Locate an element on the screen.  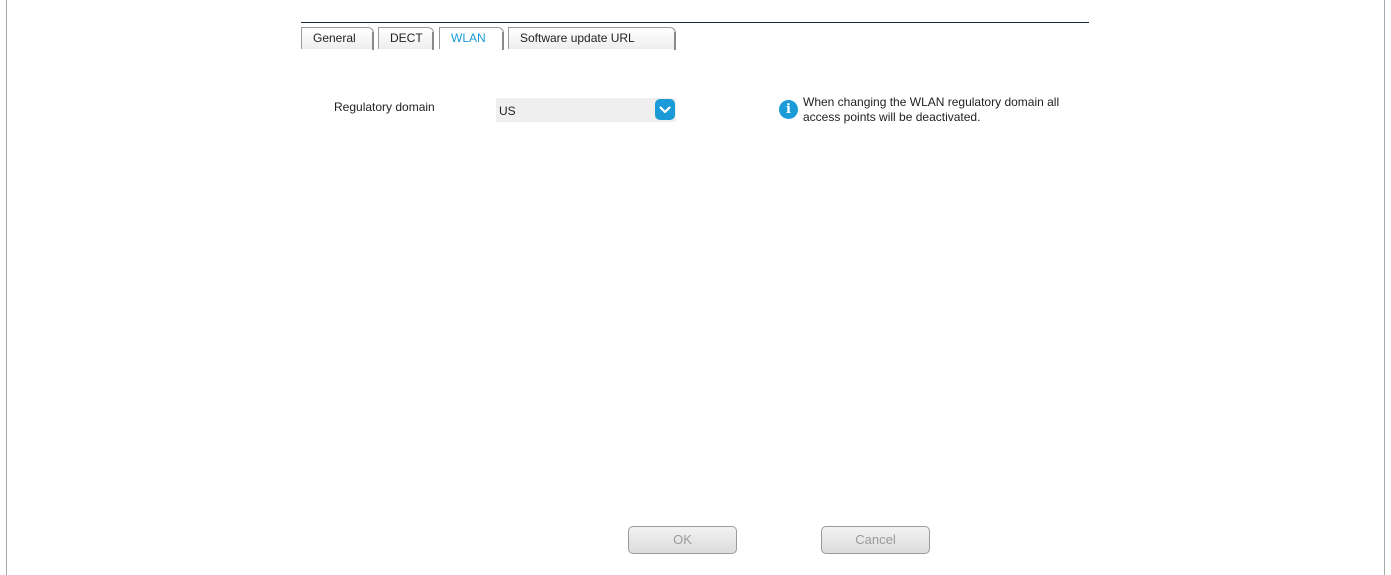
regulatory-domain-select: US is located at coordinates (586, 110).